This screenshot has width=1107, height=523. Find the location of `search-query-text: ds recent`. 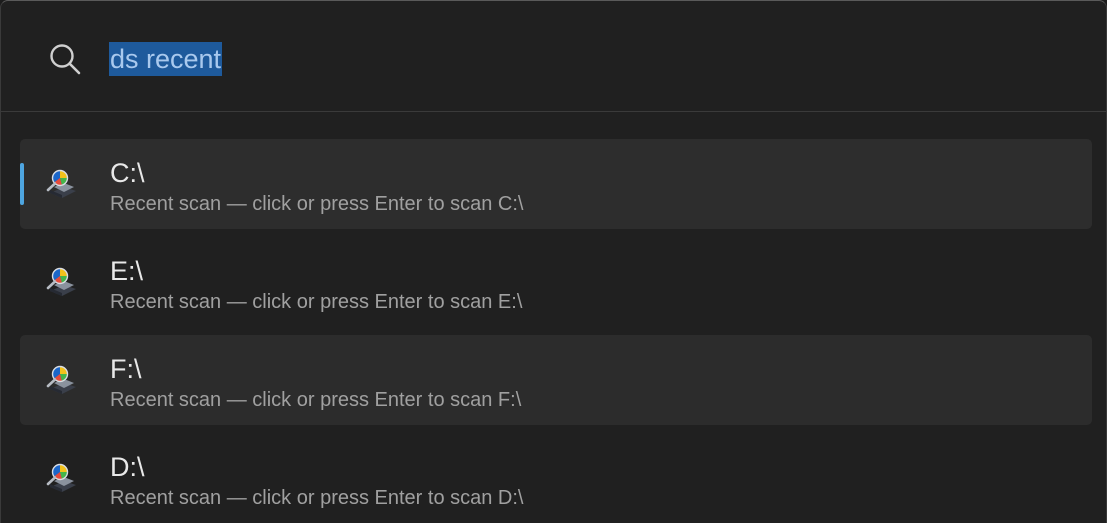

search-query-text: ds recent is located at coordinates (166, 59).